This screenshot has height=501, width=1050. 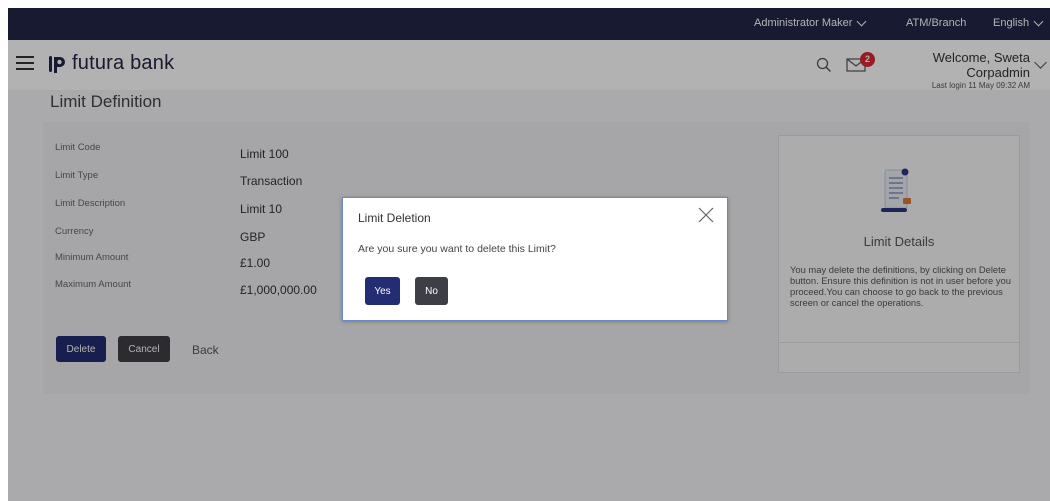 I want to click on close-icon, so click(x=706, y=215).